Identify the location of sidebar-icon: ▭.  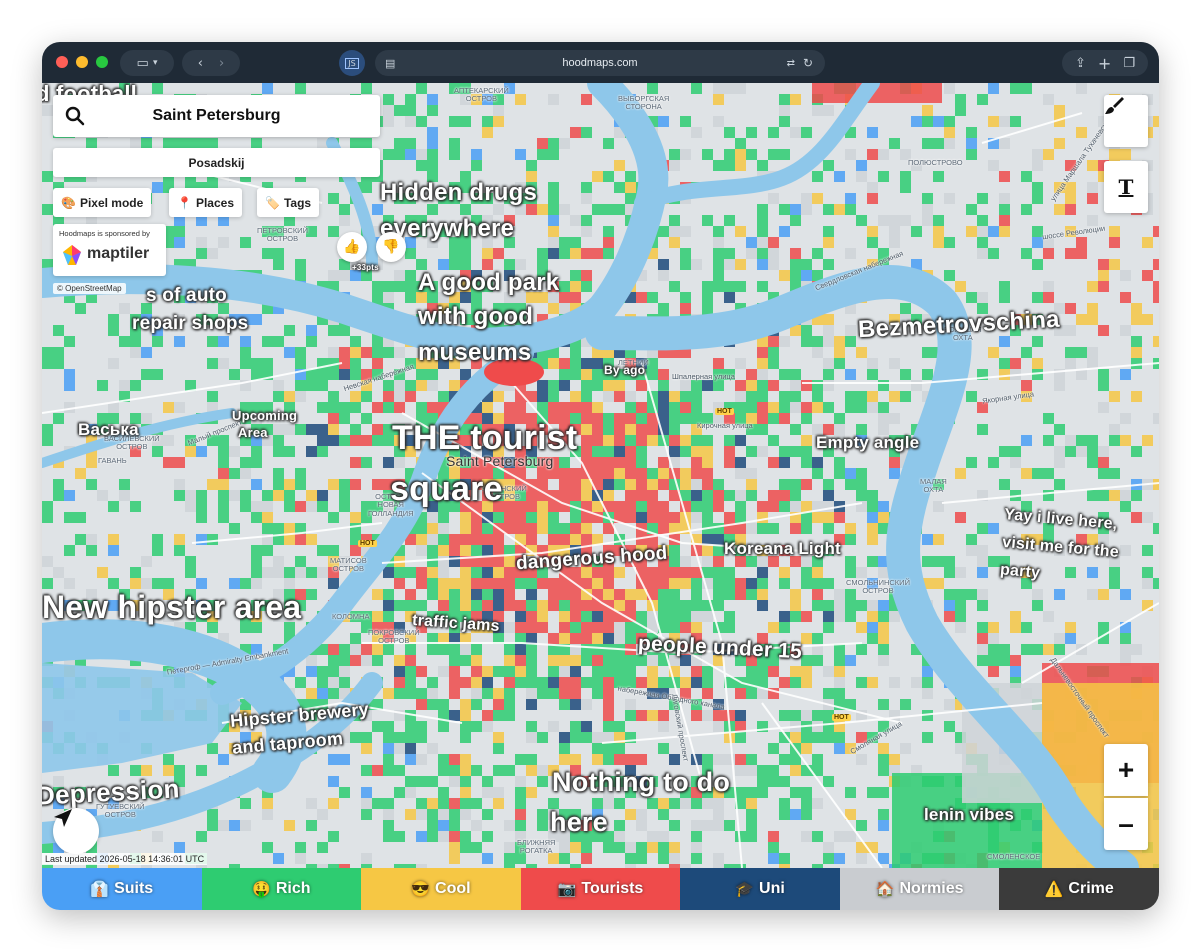
(142, 63).